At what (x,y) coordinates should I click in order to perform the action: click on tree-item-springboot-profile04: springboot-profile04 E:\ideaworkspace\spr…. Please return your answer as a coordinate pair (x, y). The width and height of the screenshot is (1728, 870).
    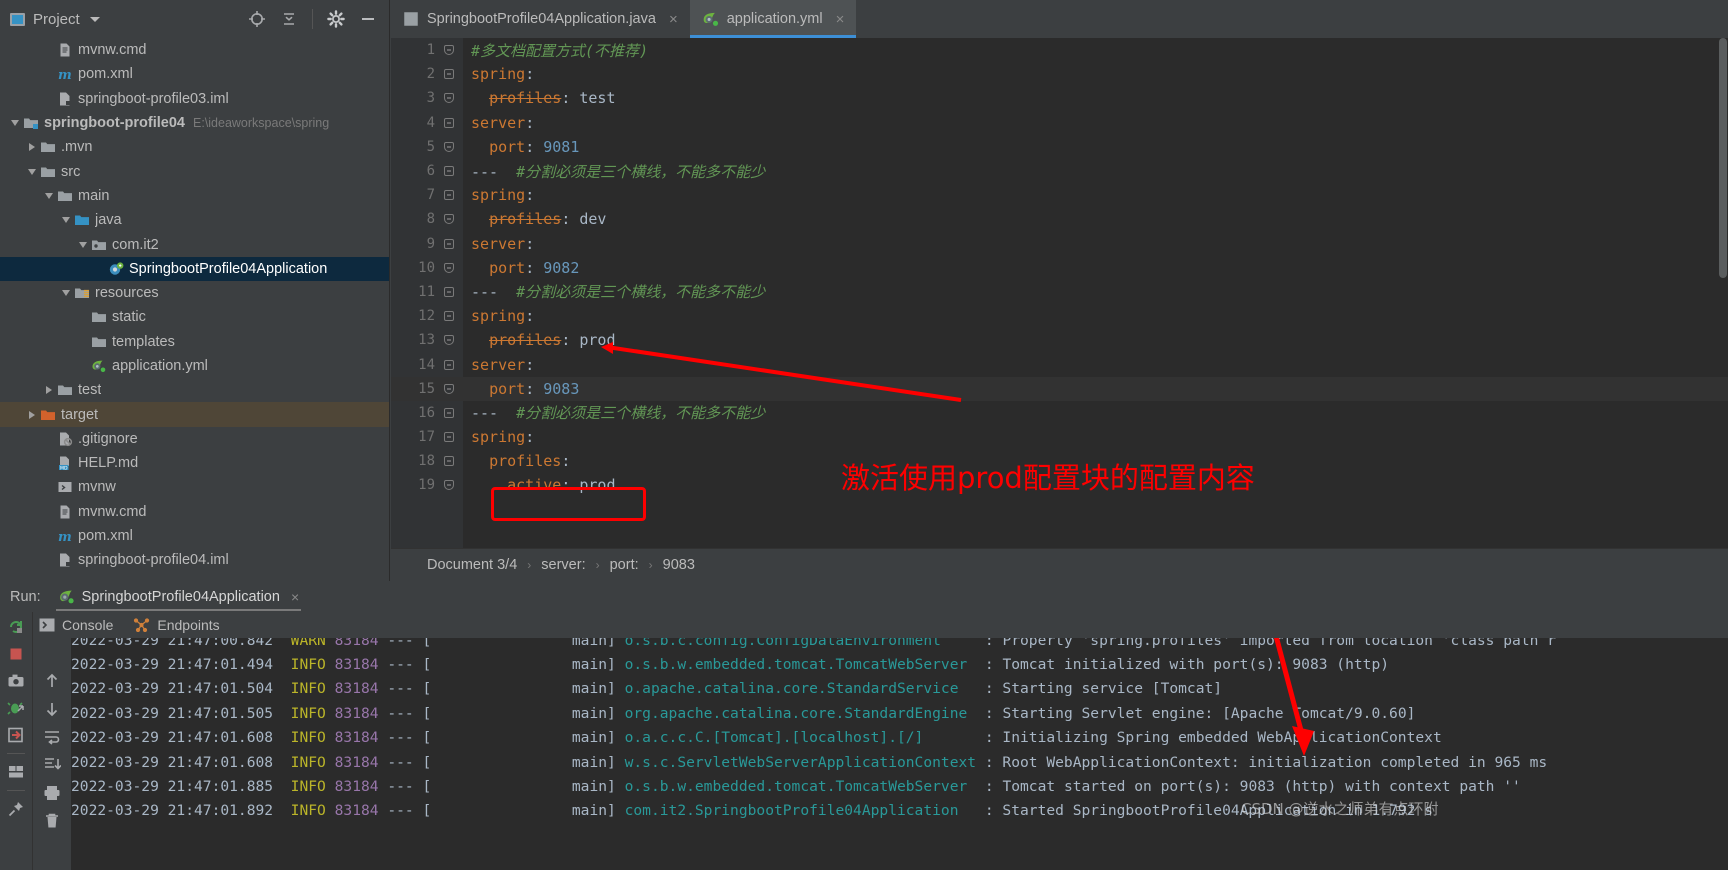
    Looking at the image, I should click on (194, 123).